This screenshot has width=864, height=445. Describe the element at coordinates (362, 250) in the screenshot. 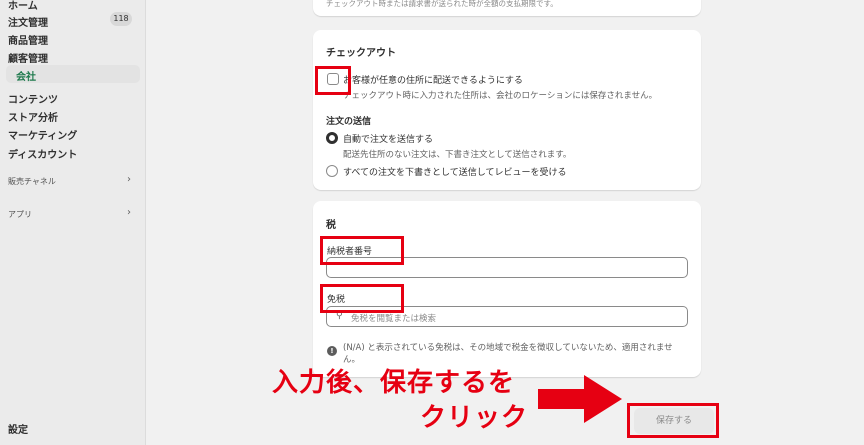

I see `highlight-tax-id-label` at that location.